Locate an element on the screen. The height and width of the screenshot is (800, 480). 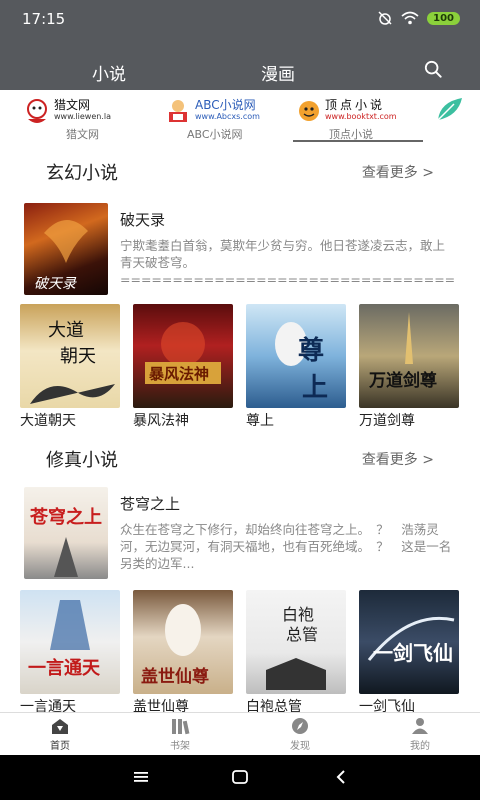
book-item: 白袍 总管 白袍总管 is located at coordinates (296, 653).